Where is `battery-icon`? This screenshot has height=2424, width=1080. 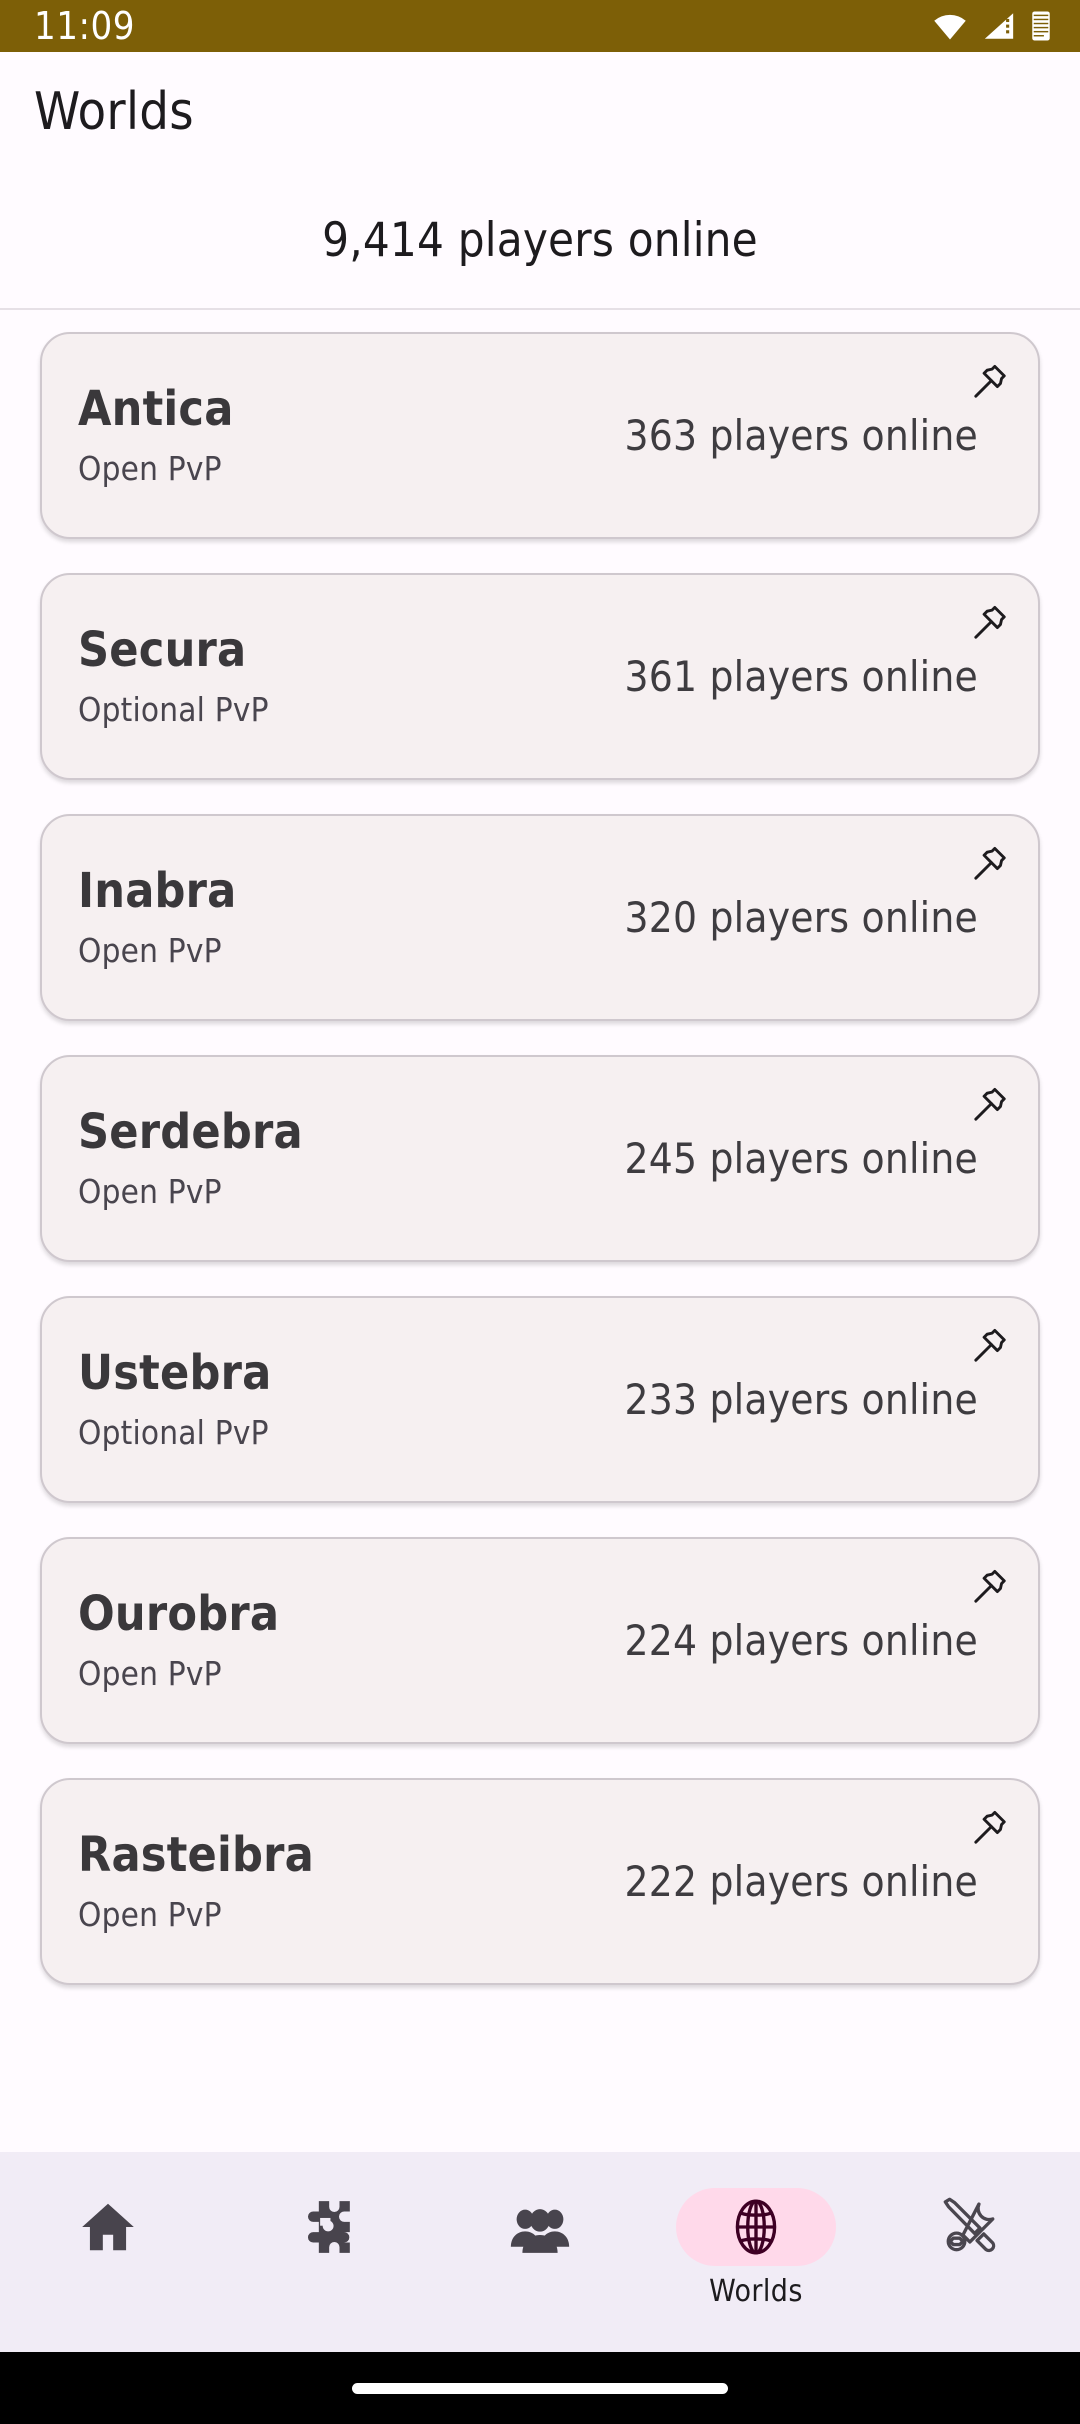
battery-icon is located at coordinates (1041, 26).